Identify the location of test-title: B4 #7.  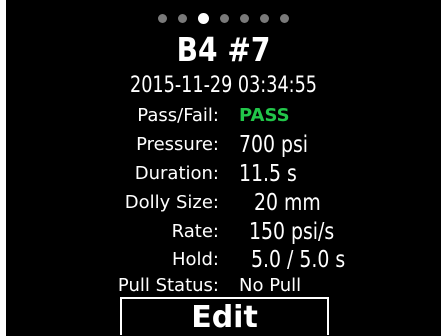
(223, 49).